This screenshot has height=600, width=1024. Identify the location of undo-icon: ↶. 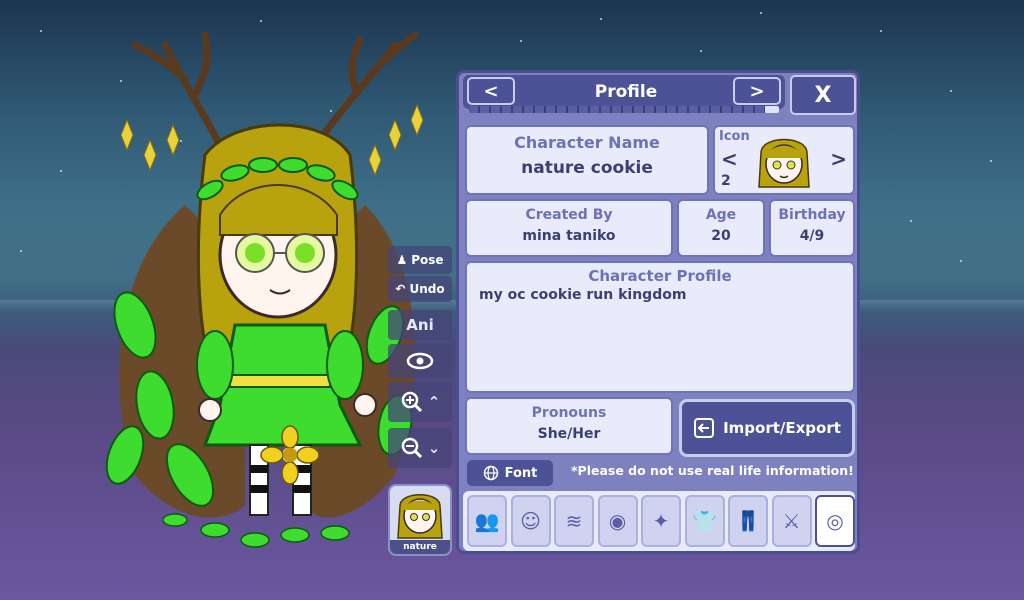
(400, 289).